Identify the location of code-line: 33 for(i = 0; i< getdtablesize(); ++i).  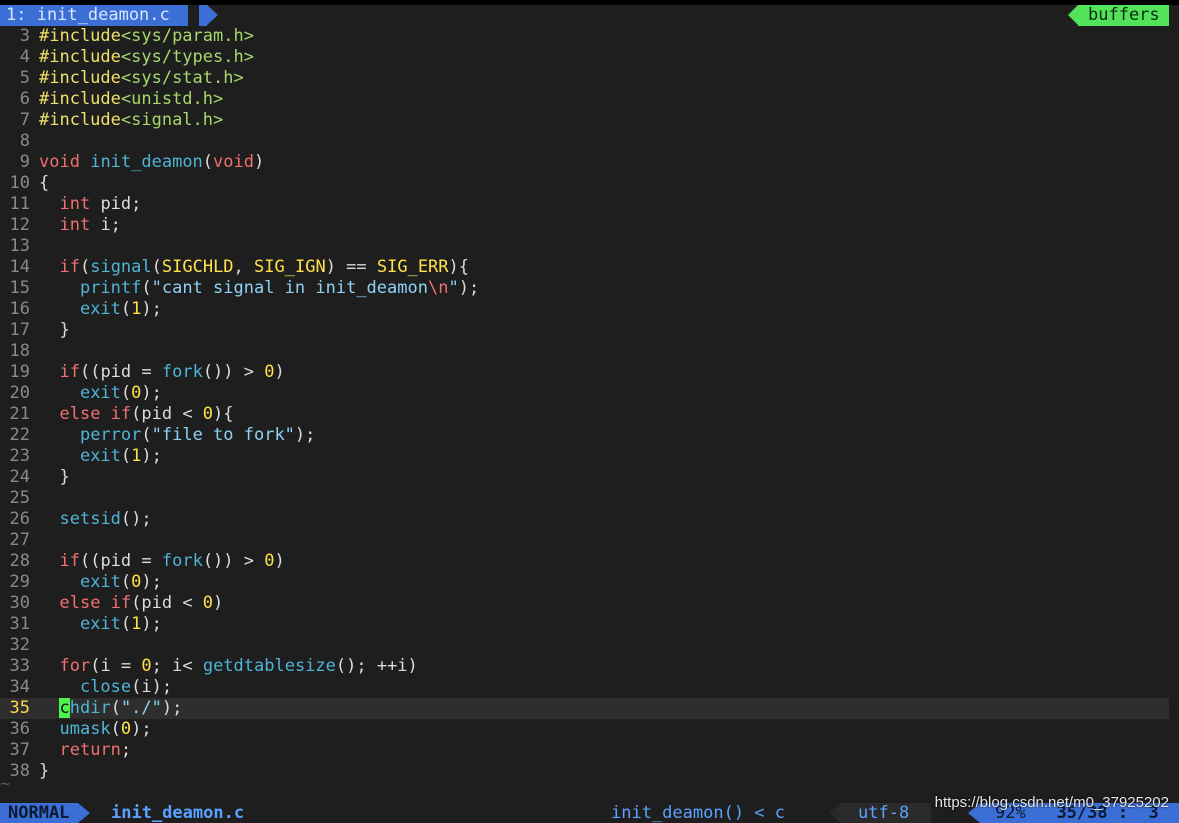
(584, 666).